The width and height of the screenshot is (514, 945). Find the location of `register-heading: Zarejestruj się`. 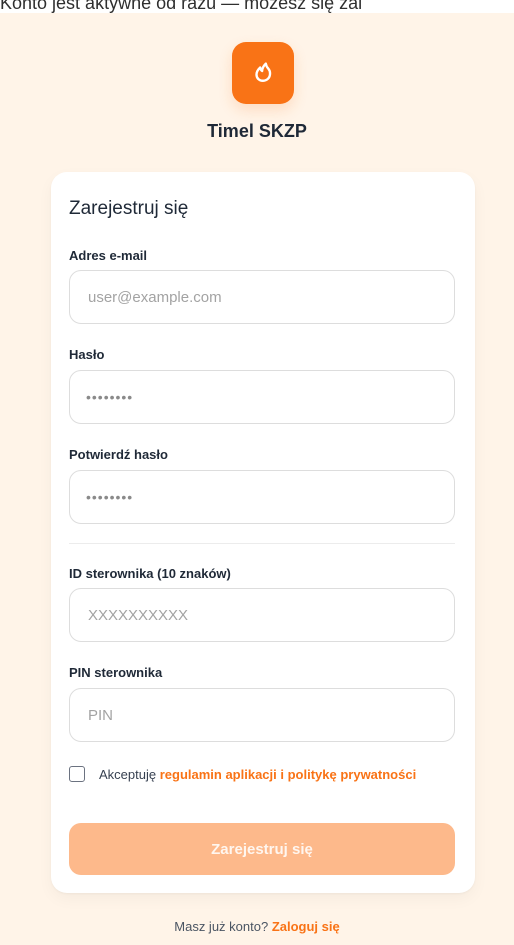

register-heading: Zarejestruj się is located at coordinates (129, 208).